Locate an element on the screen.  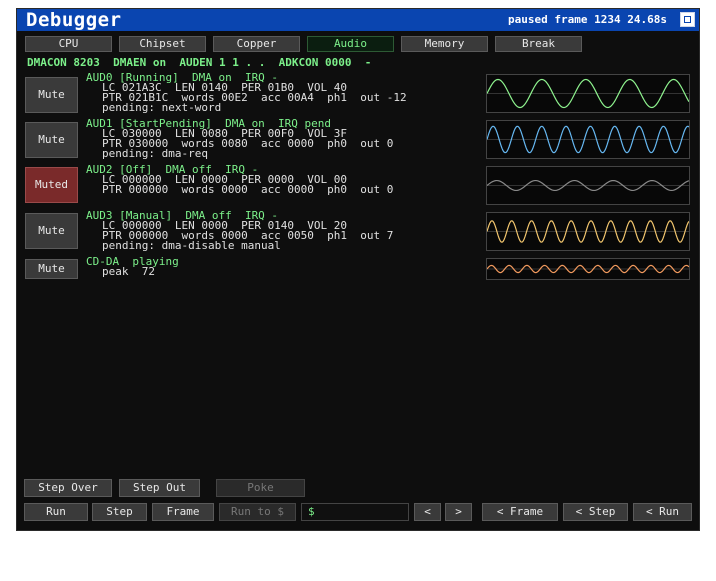
cdda-waveform is located at coordinates (588, 269).